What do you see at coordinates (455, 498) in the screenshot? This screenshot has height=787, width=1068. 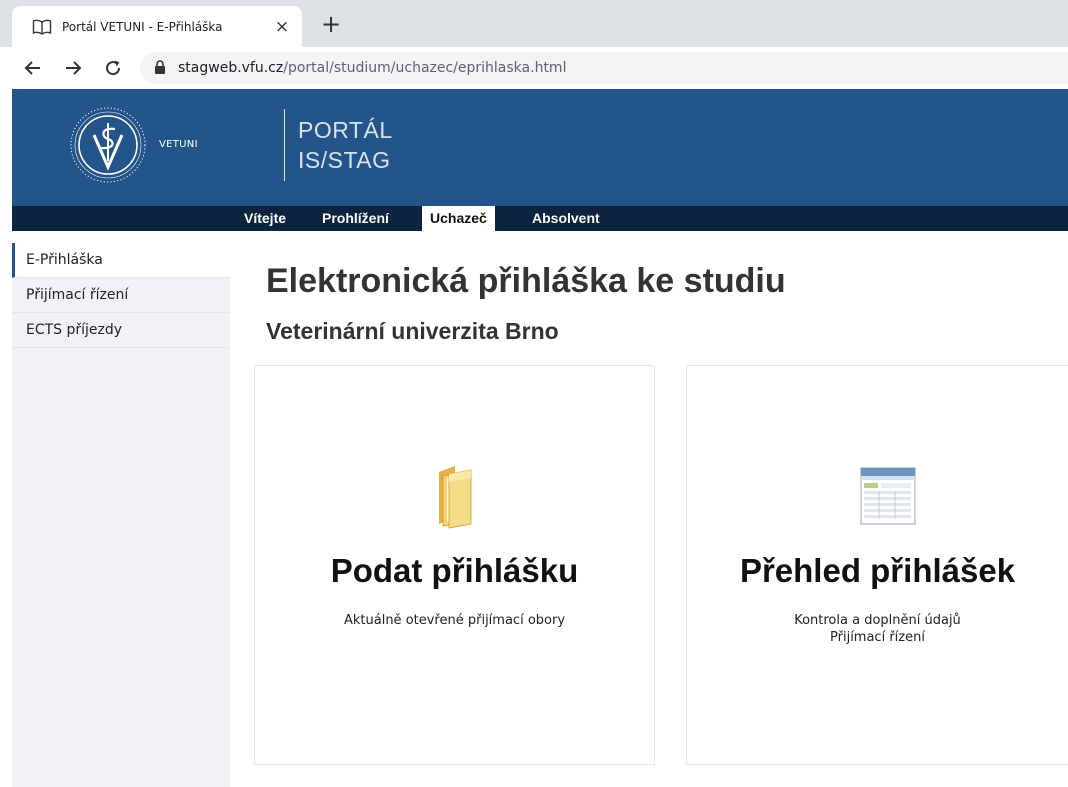 I see `folder-icon` at bounding box center [455, 498].